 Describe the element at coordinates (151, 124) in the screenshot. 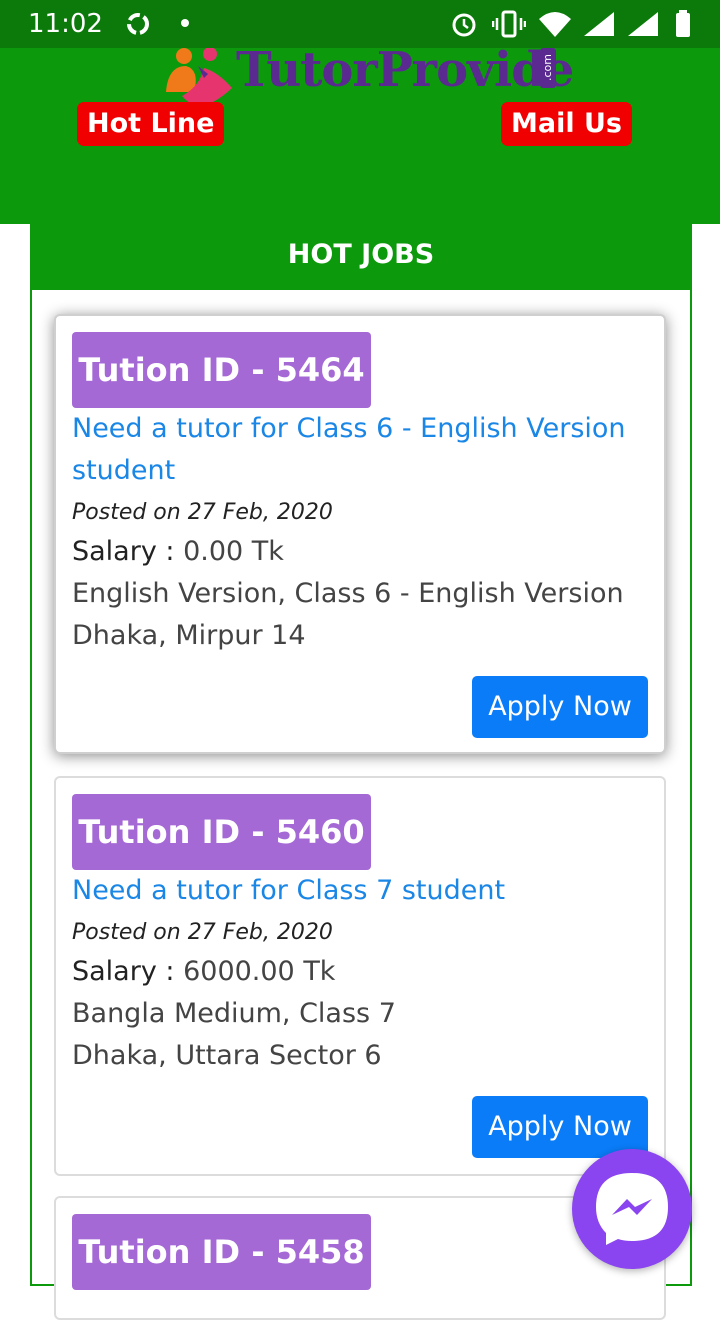

I see `hotline-button: Hot Line` at that location.